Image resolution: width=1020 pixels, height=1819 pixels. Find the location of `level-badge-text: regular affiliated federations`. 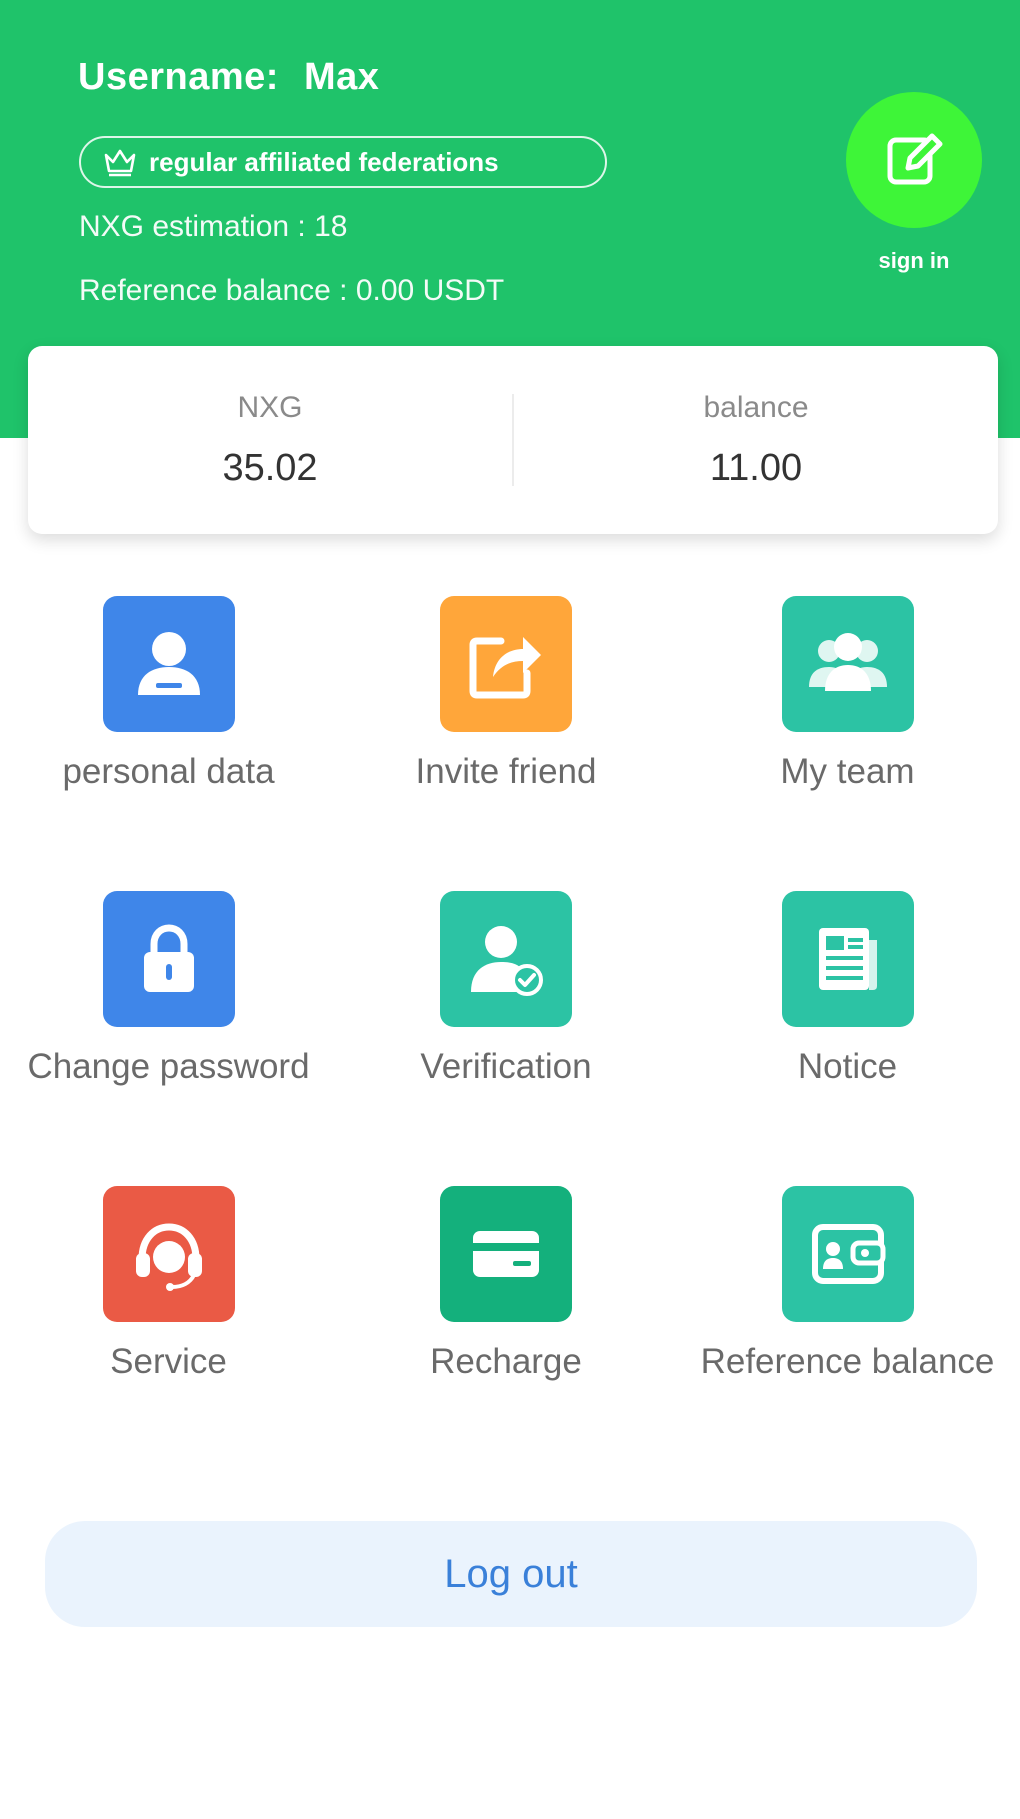

level-badge-text: regular affiliated federations is located at coordinates (324, 161).